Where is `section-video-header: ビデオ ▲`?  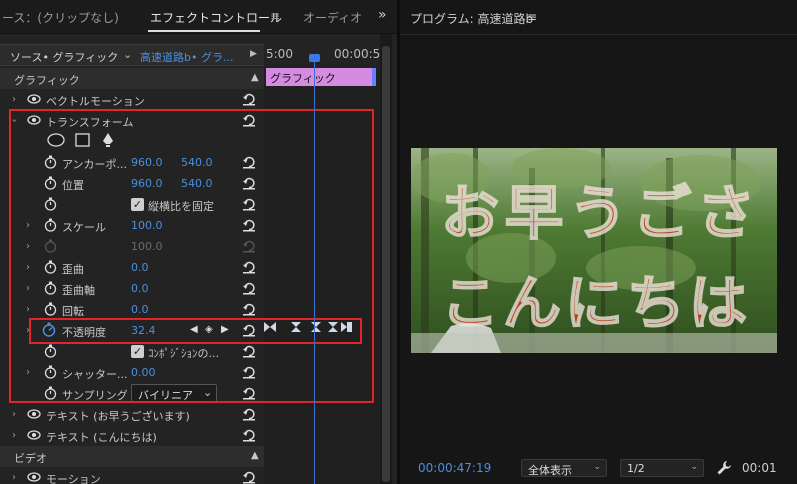 section-video-header: ビデオ ▲ is located at coordinates (132, 456).